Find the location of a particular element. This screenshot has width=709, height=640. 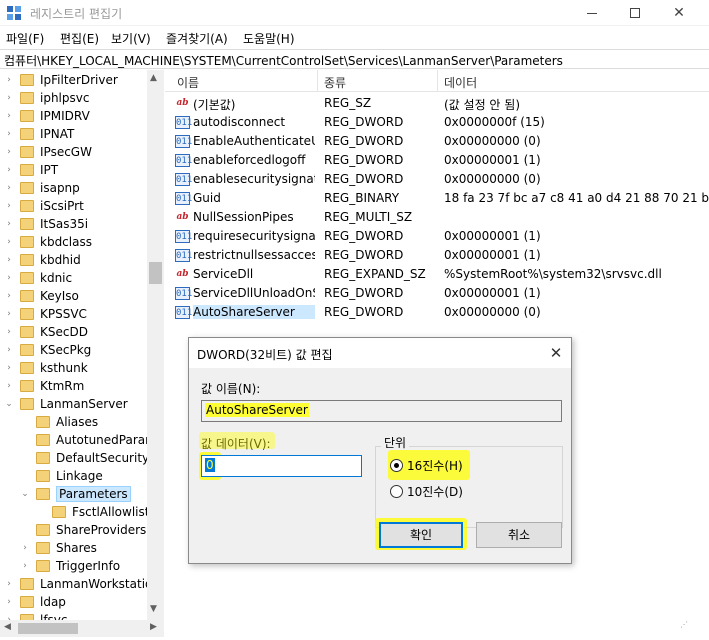

ok-button: 확인 is located at coordinates (421, 535).